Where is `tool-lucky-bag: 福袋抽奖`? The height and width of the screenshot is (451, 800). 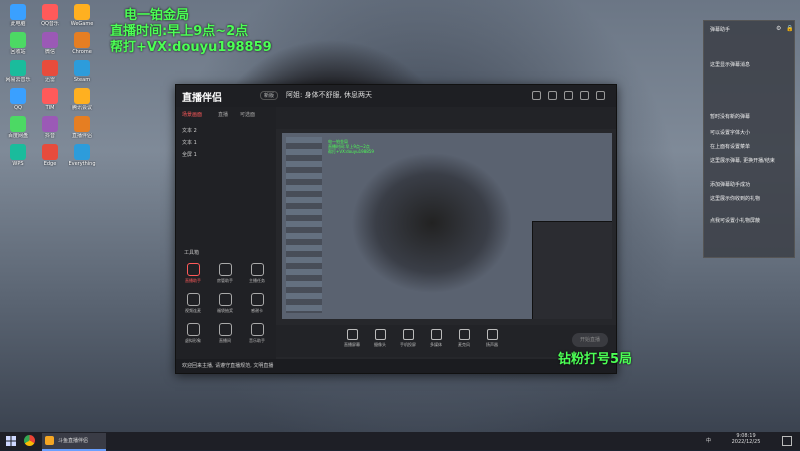
tool-lucky-bag: 福袋抽奖 is located at coordinates (225, 303).